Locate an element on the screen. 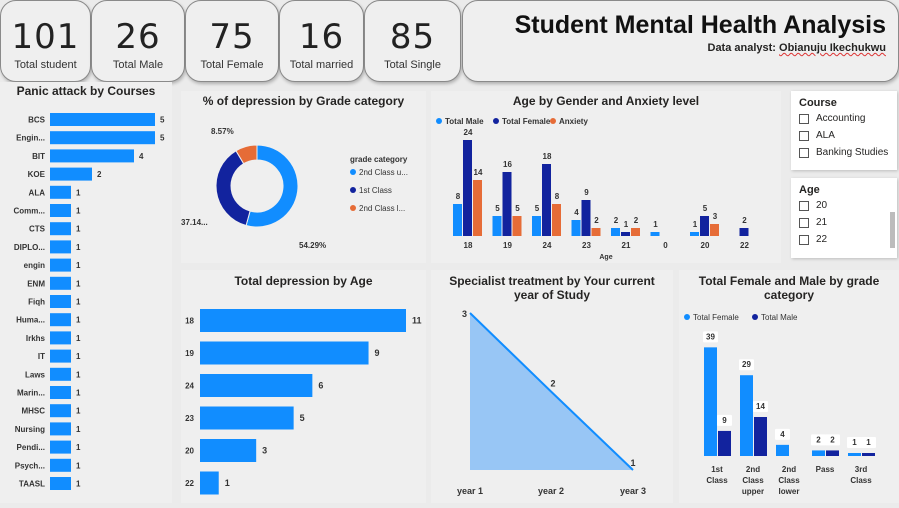 The image size is (899, 508). age-gender-legend-item: Total Male is located at coordinates (464, 121).